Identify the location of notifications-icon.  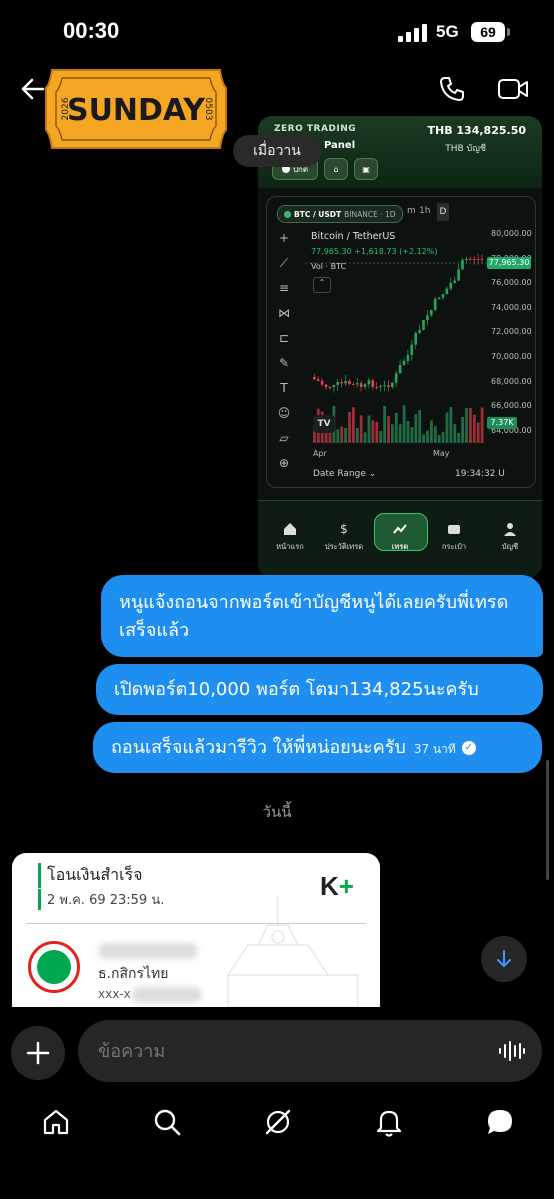
(389, 1122).